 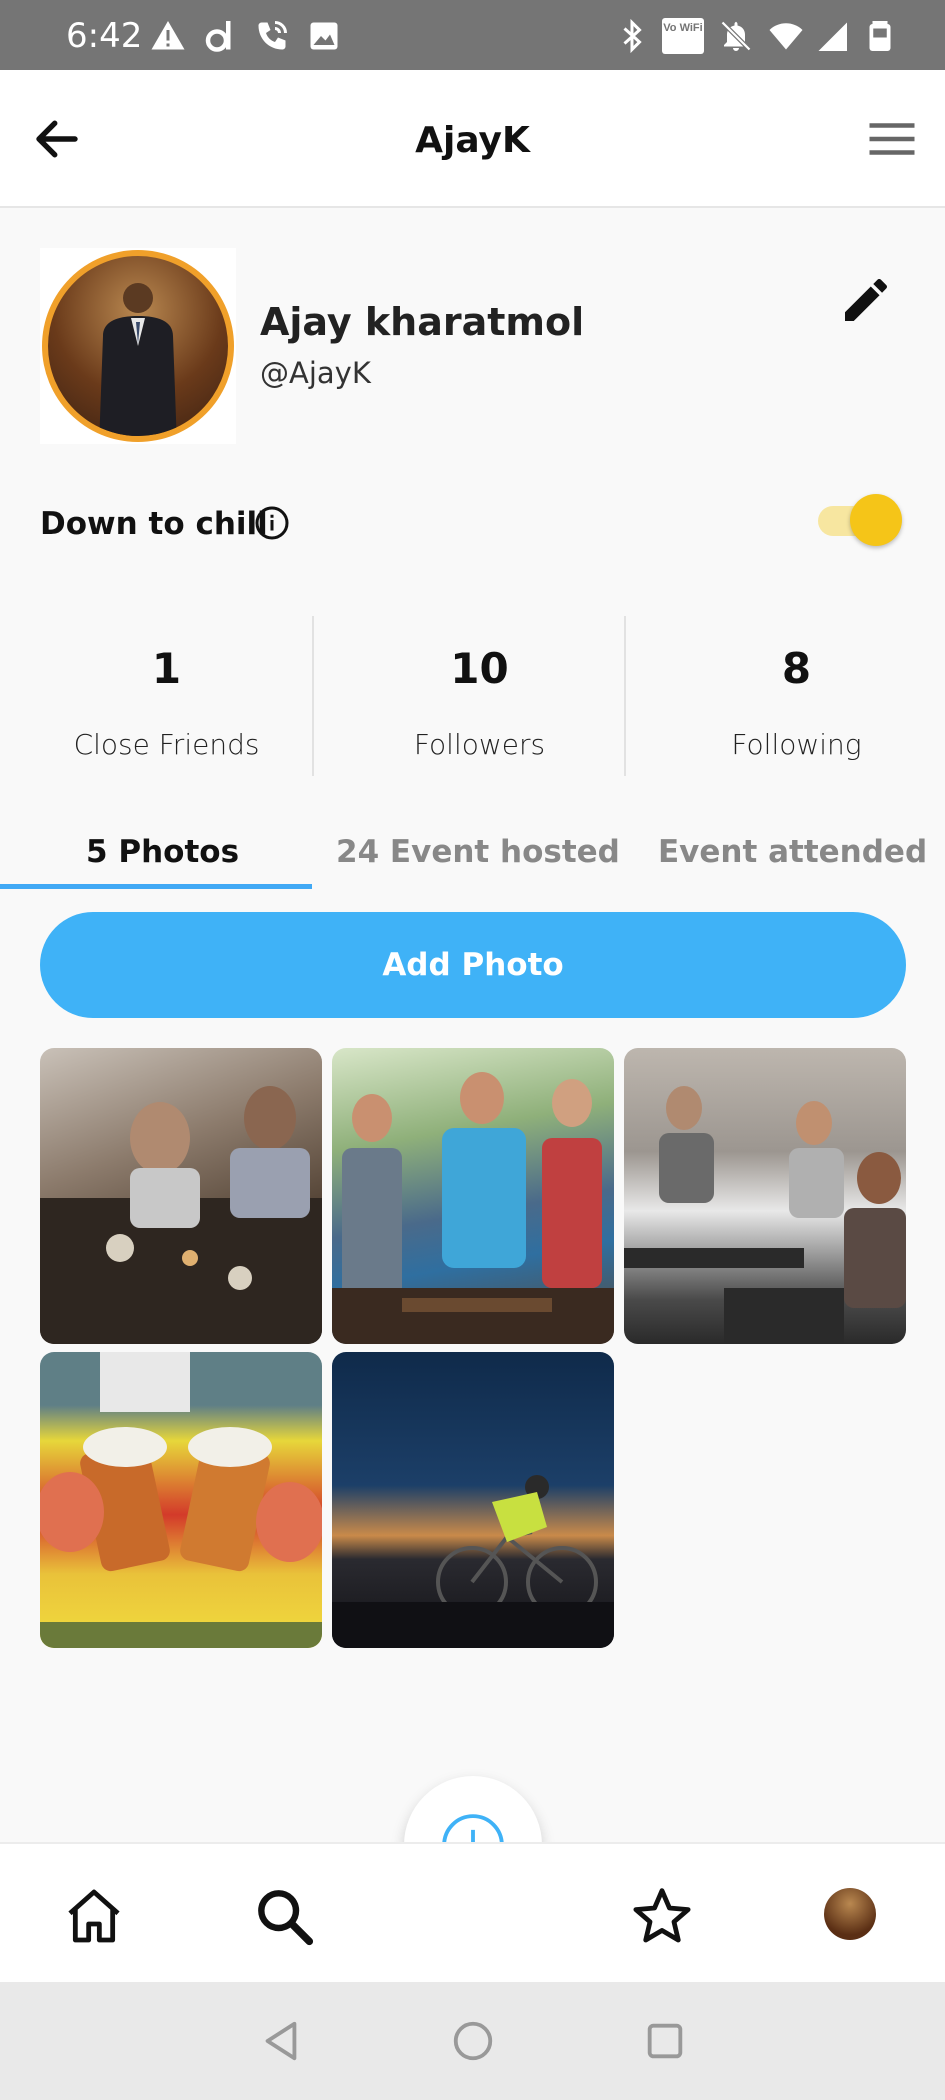 I want to click on stat-value: 1, so click(x=166, y=668).